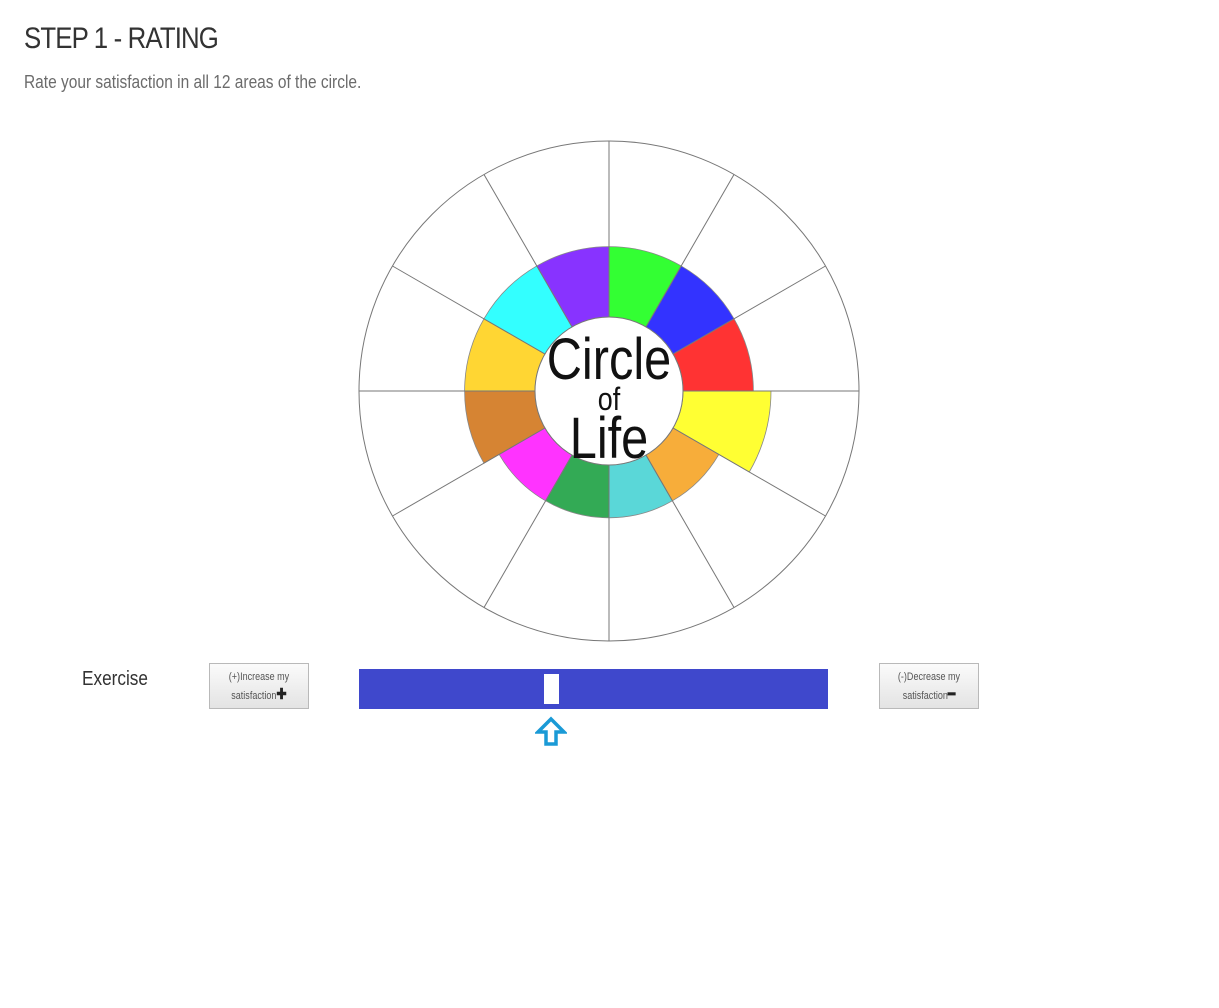  Describe the element at coordinates (593, 689) in the screenshot. I see `satisfaction-slider` at that location.